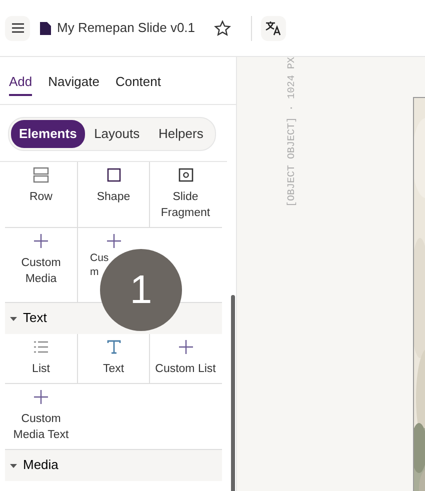 Image resolution: width=425 pixels, height=491 pixels. Describe the element at coordinates (45, 28) in the screenshot. I see `document-icon` at that location.